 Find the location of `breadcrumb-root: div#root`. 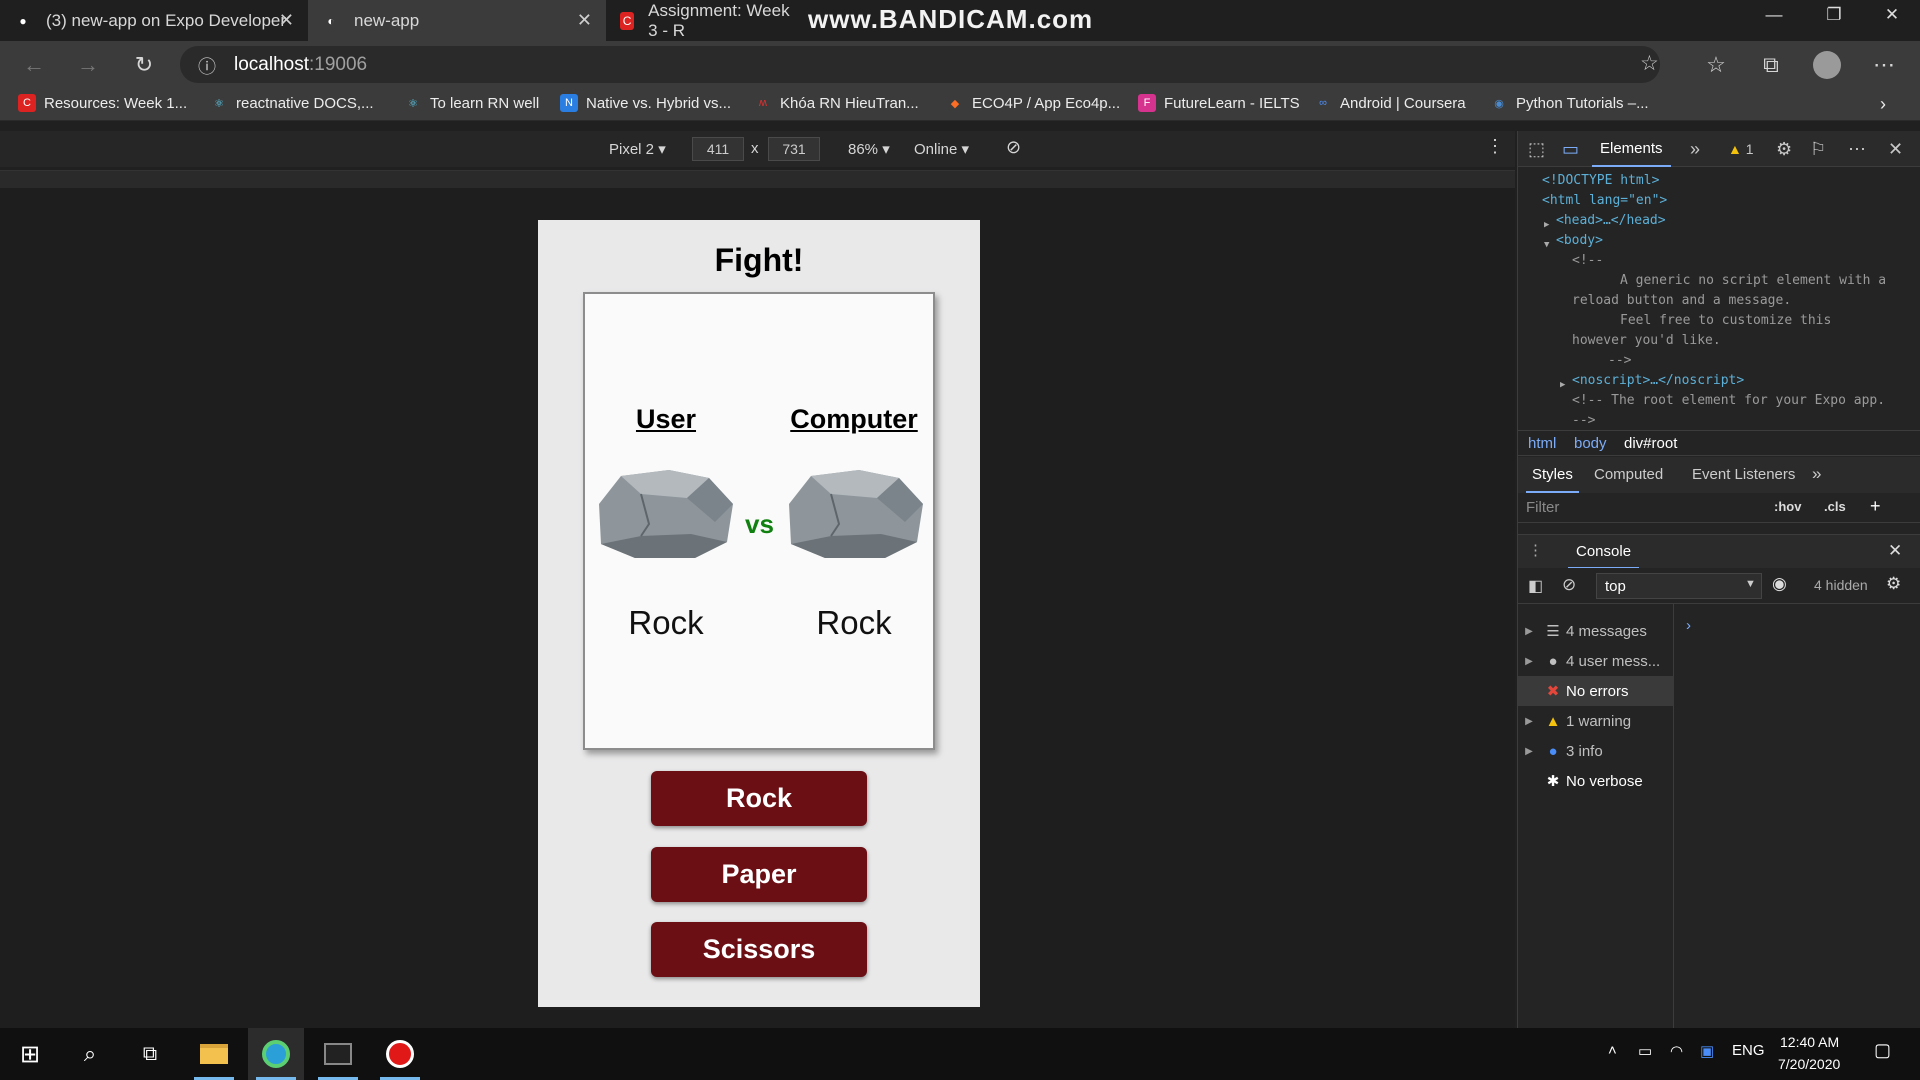

breadcrumb-root: div#root is located at coordinates (1650, 443).